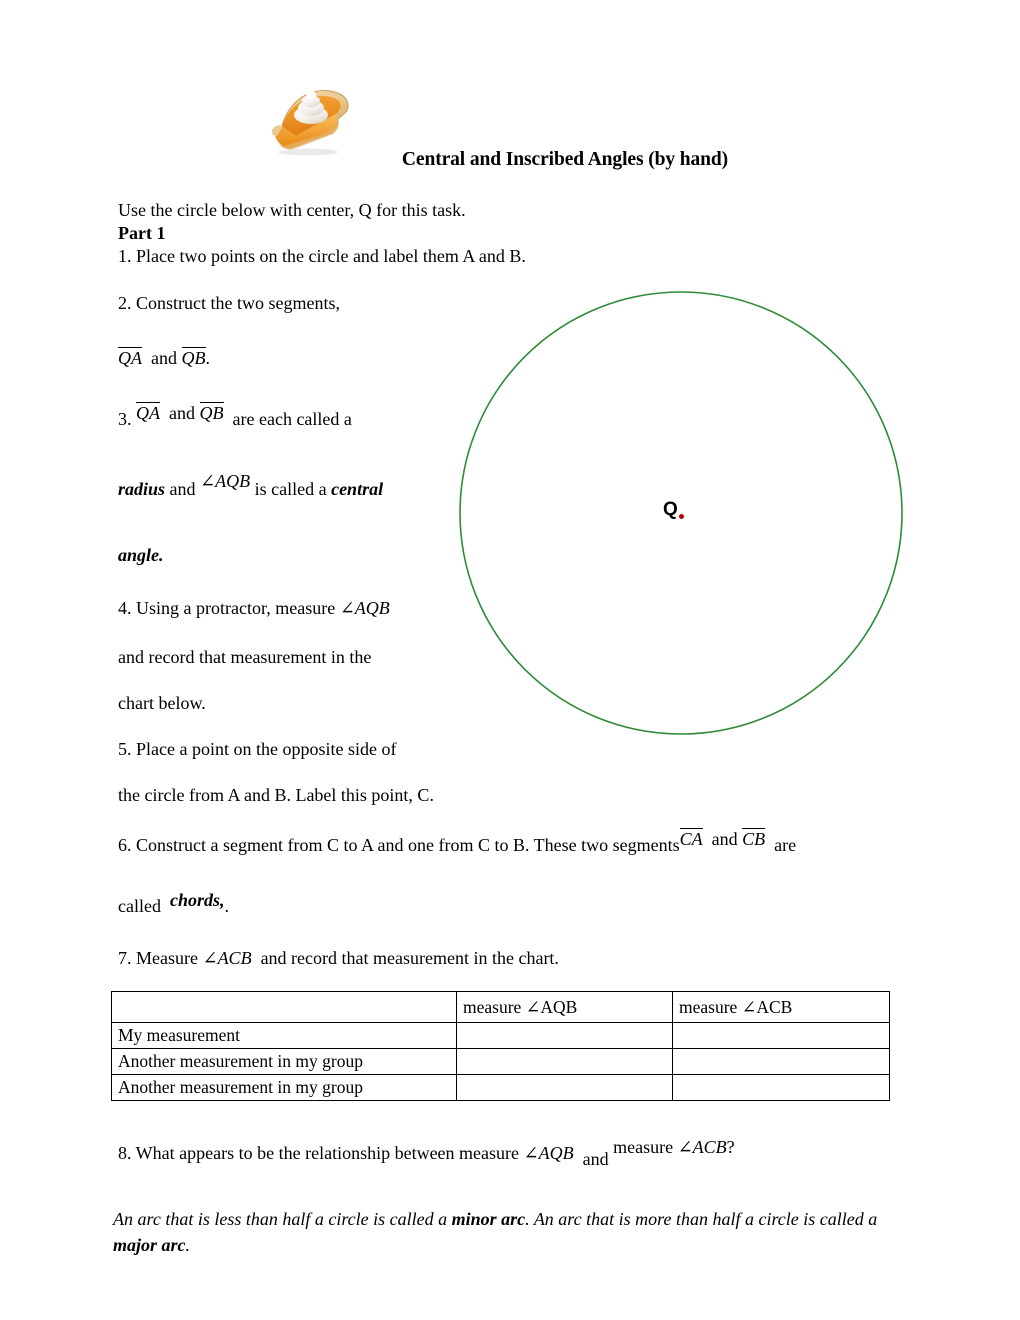 Image resolution: width=1020 pixels, height=1320 pixels. Describe the element at coordinates (139, 906) in the screenshot. I see `step-6-called: called` at that location.